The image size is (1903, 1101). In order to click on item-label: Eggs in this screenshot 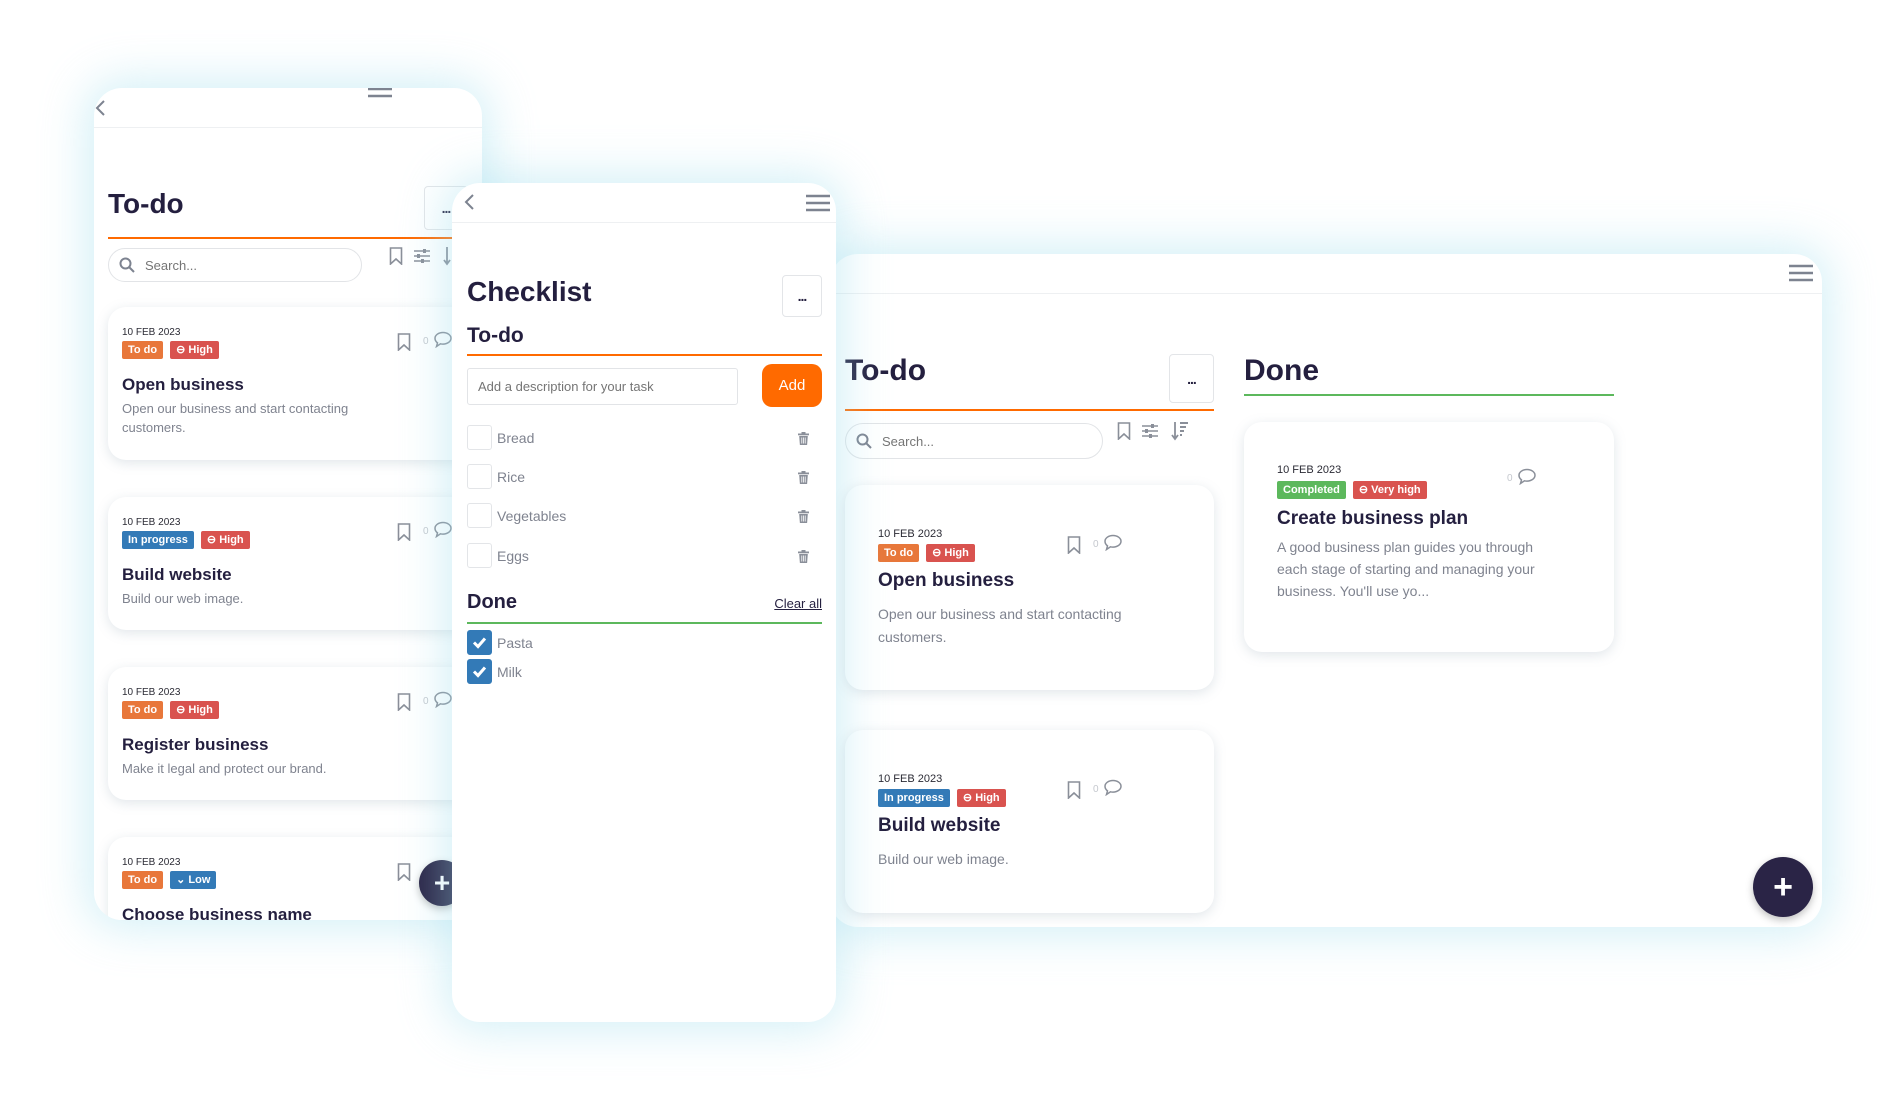, I will do `click(513, 556)`.